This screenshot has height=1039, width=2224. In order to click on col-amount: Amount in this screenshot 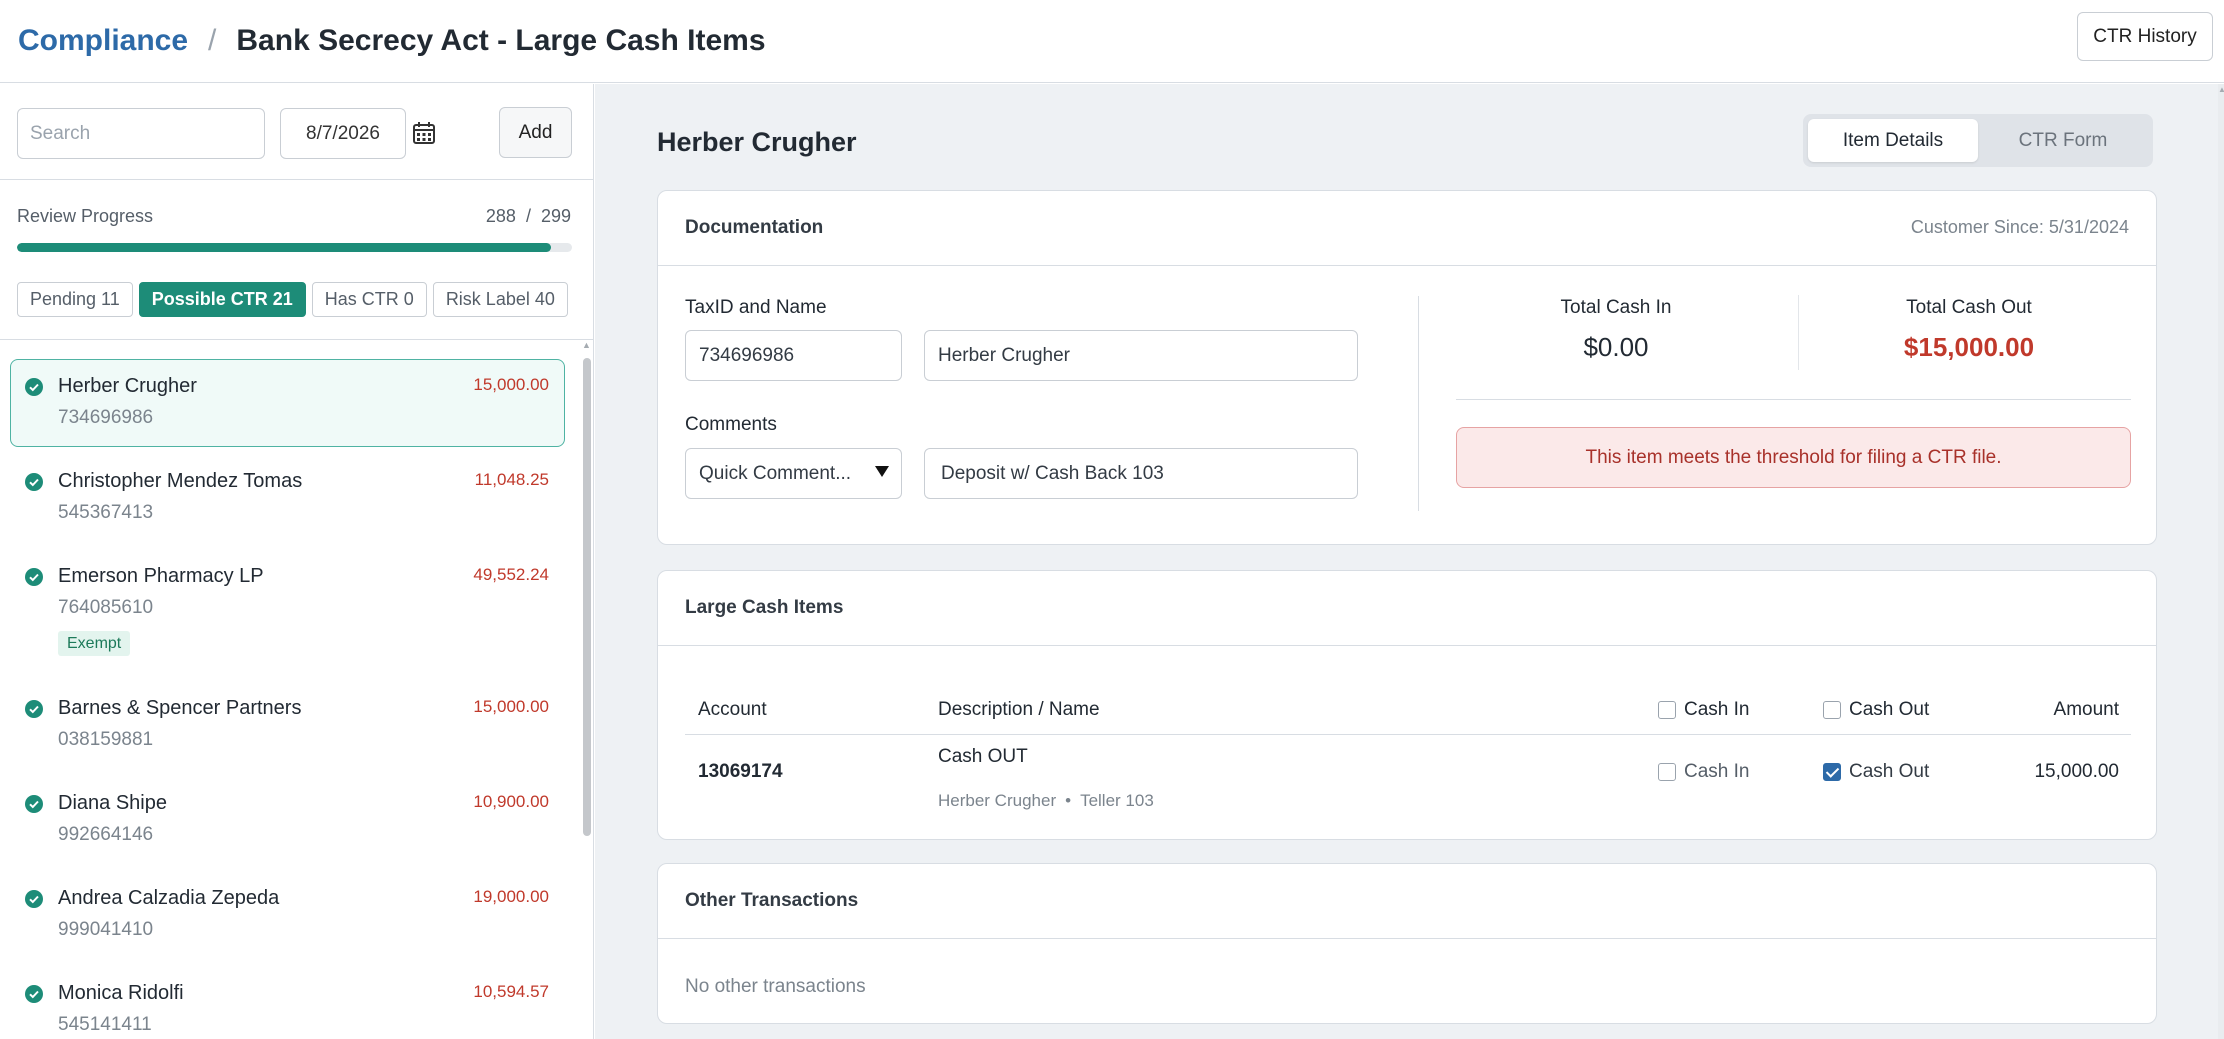, I will do `click(2086, 709)`.